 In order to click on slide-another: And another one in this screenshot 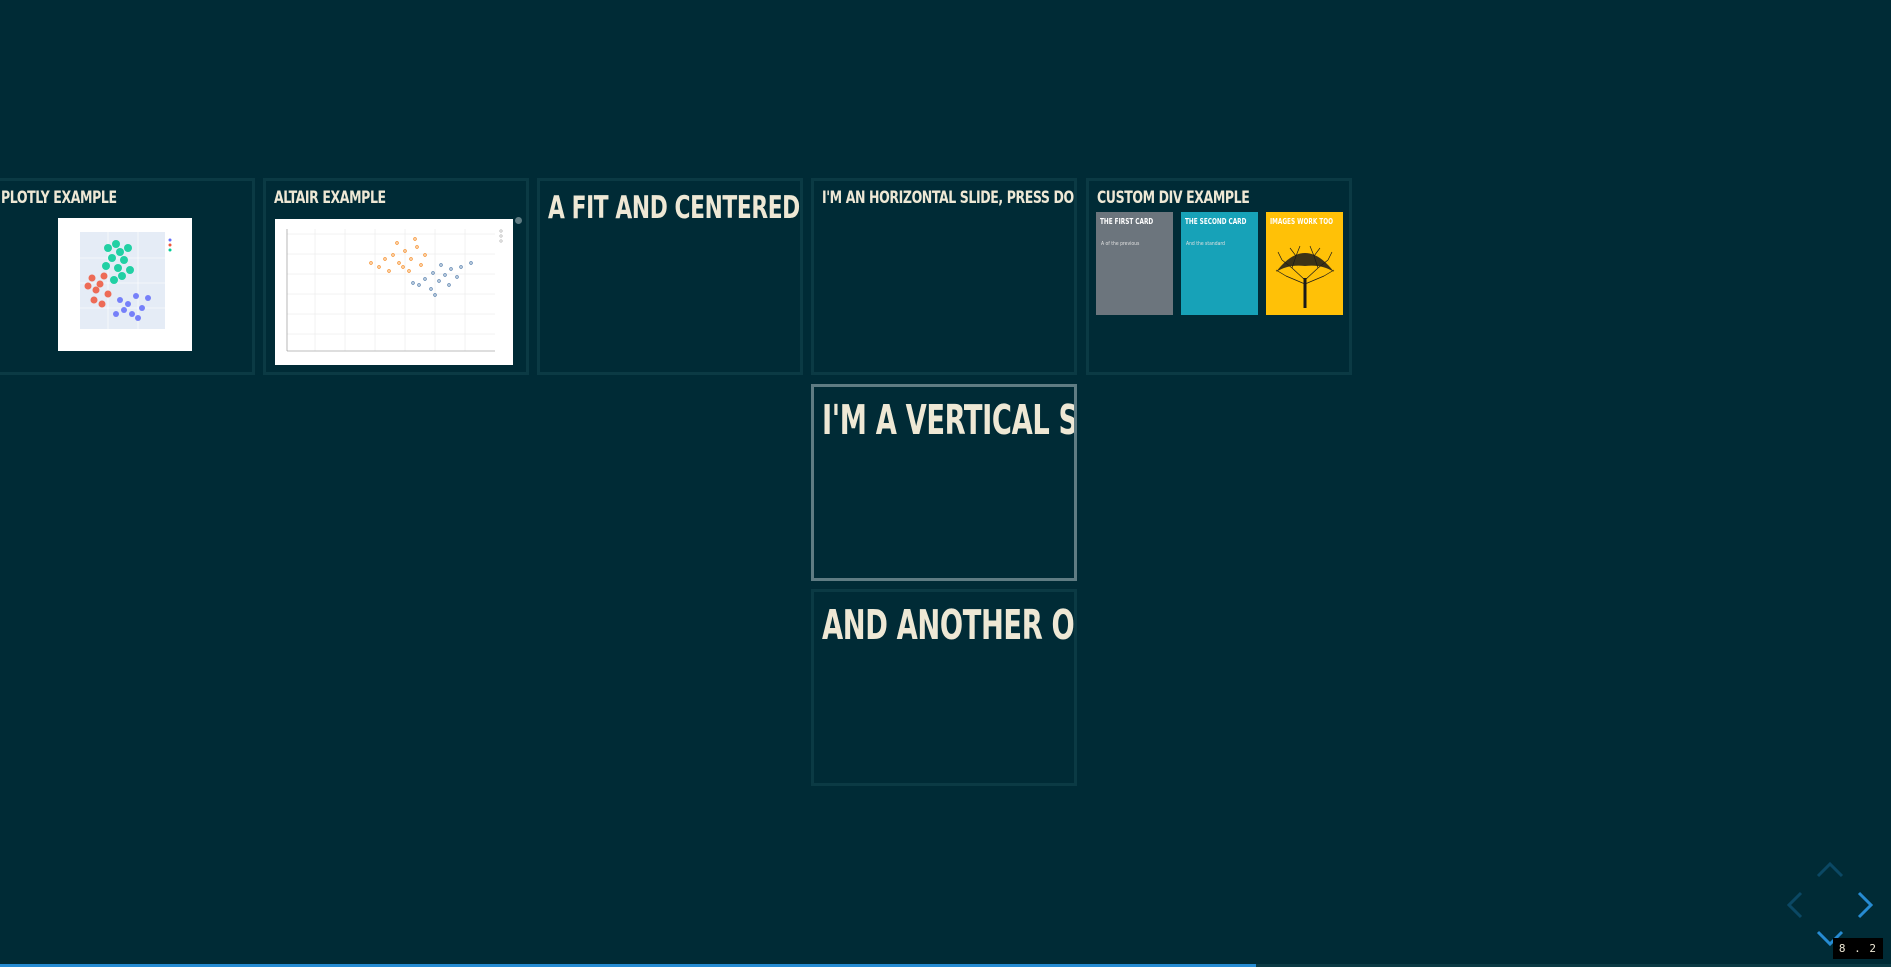, I will do `click(944, 687)`.